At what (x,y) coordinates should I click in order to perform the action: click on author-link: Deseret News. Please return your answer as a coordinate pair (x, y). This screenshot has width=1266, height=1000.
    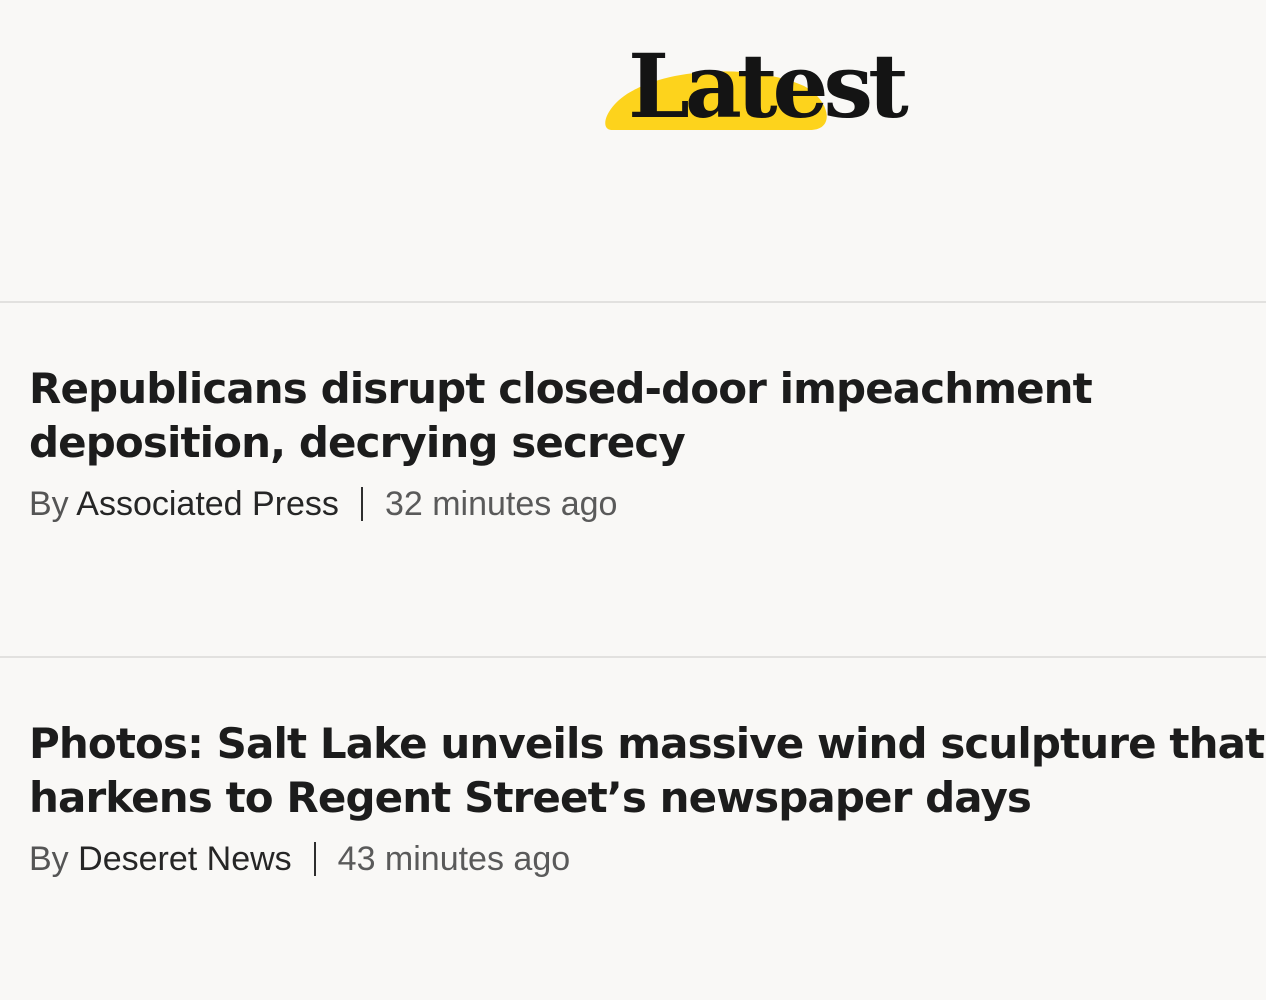
    Looking at the image, I should click on (185, 859).